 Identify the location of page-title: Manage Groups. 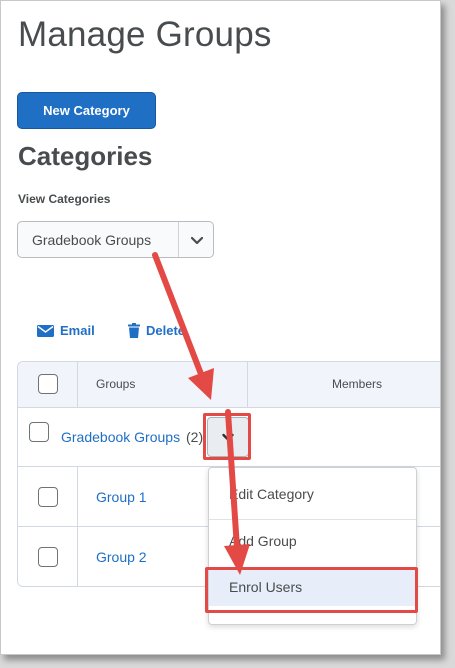
(145, 34).